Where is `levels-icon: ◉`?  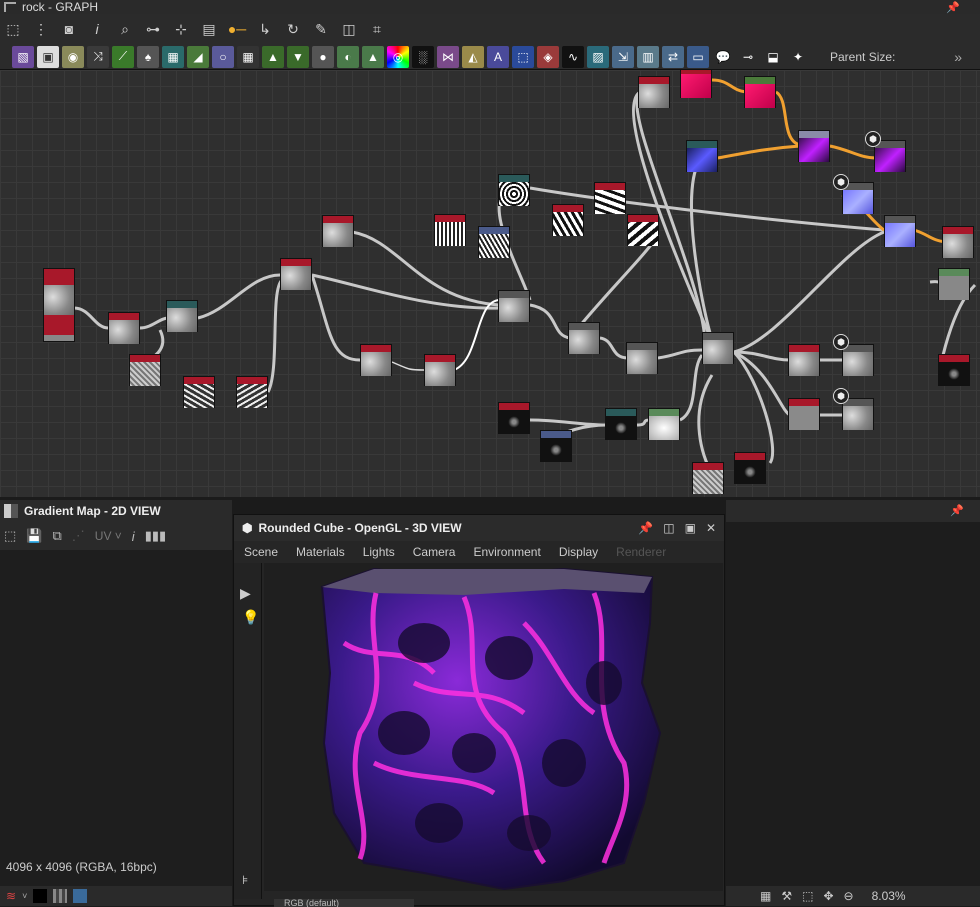 levels-icon: ◉ is located at coordinates (73, 56).